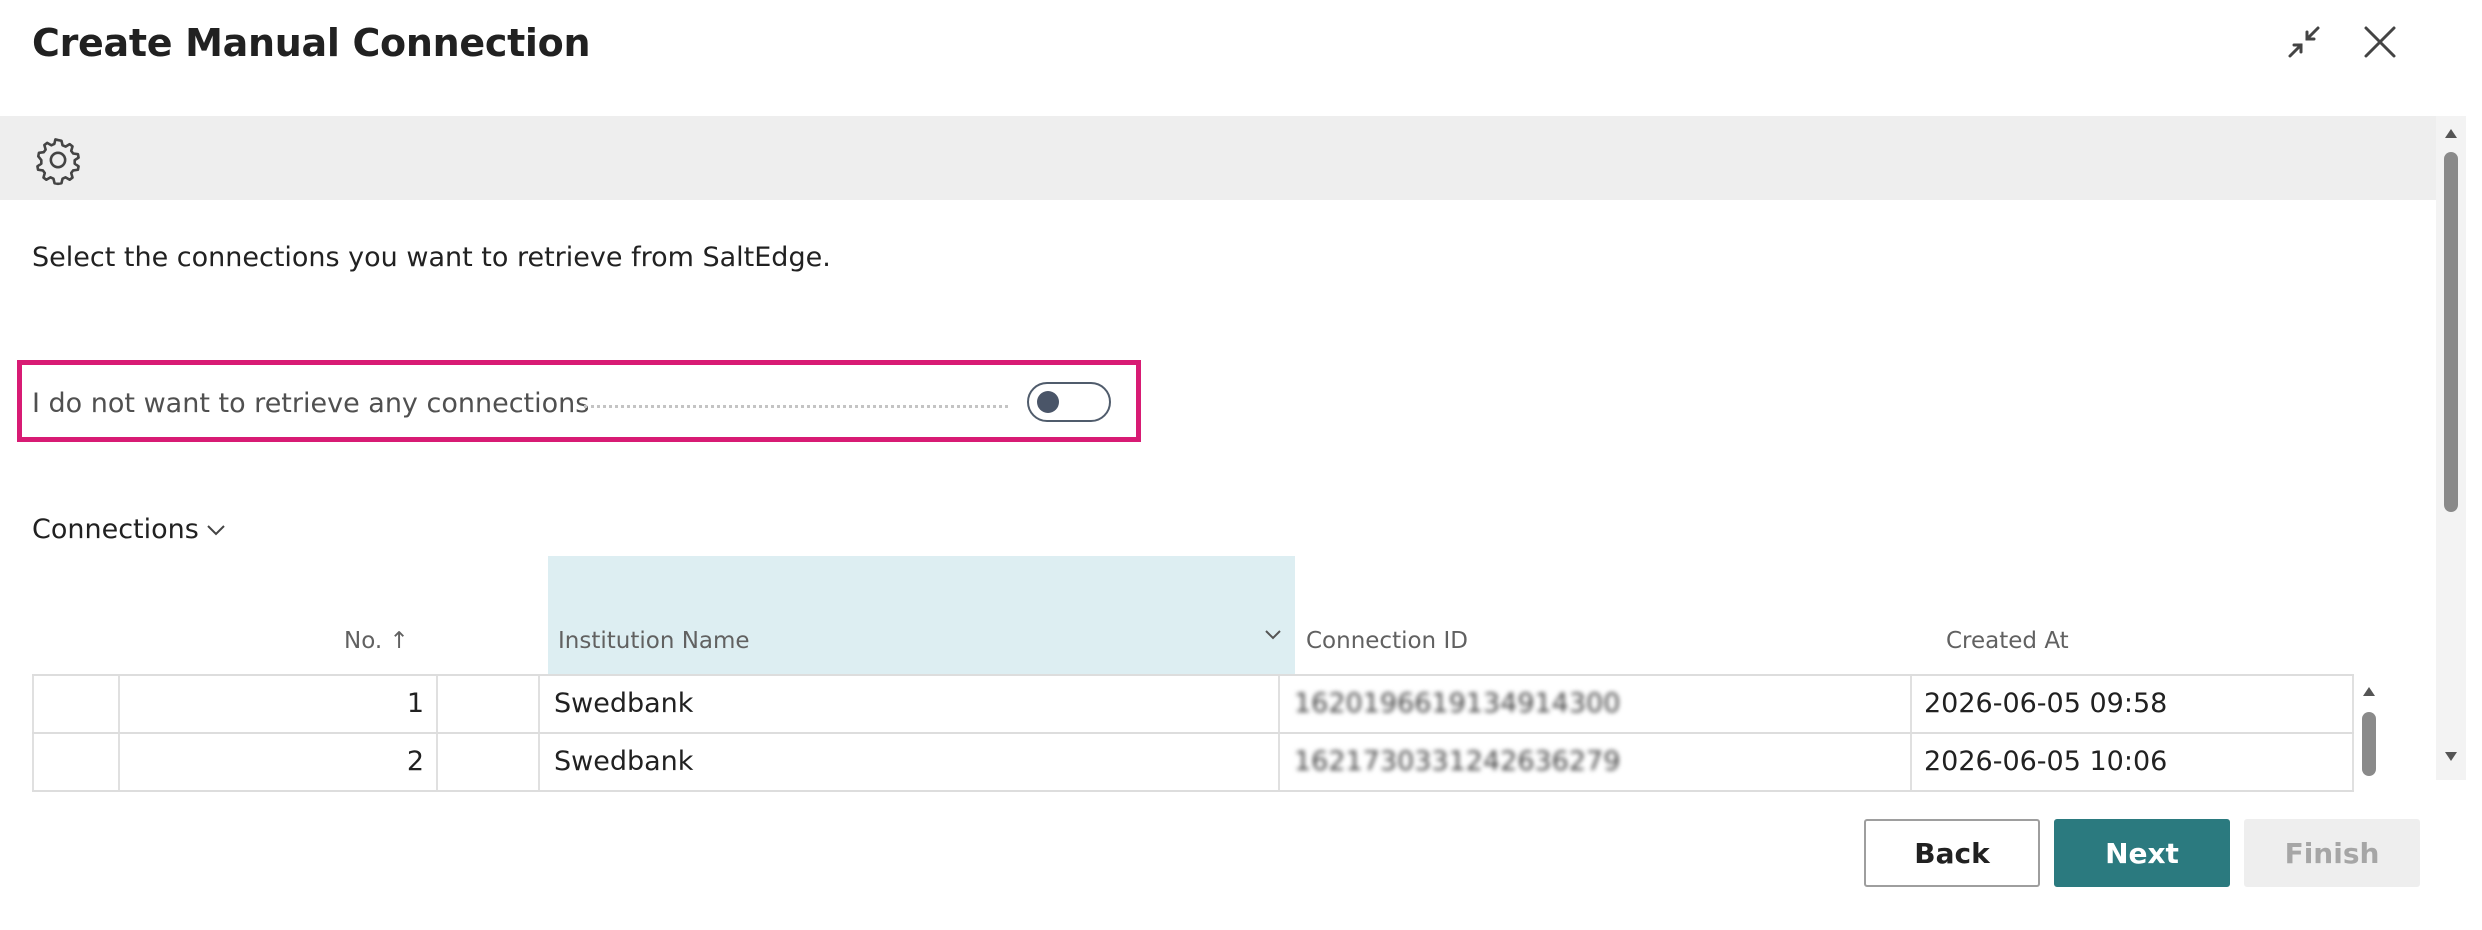 The width and height of the screenshot is (2482, 930). Describe the element at coordinates (2332, 853) in the screenshot. I see `finish-button: Finish` at that location.